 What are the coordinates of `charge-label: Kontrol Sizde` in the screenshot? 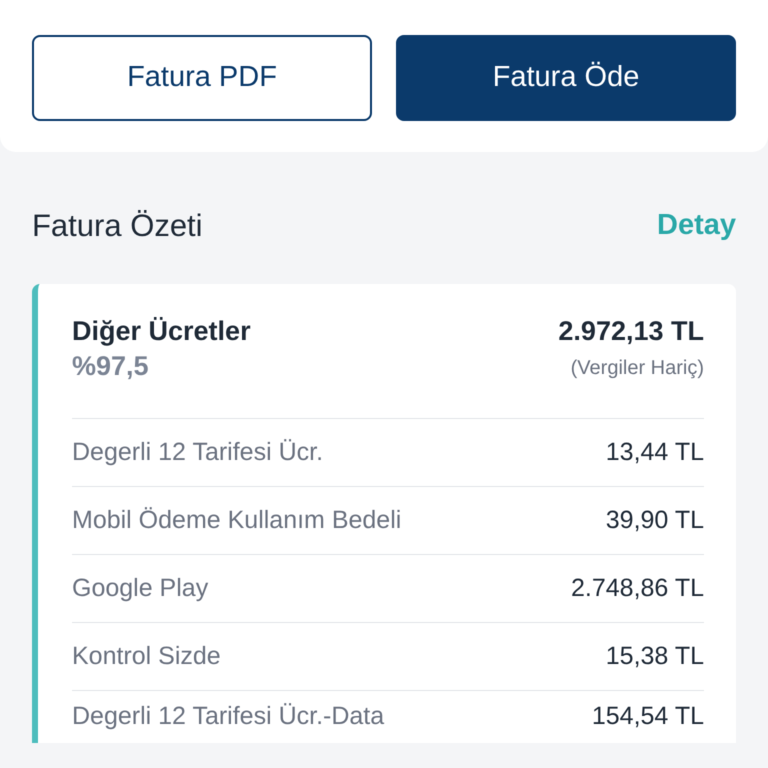 It's located at (146, 656).